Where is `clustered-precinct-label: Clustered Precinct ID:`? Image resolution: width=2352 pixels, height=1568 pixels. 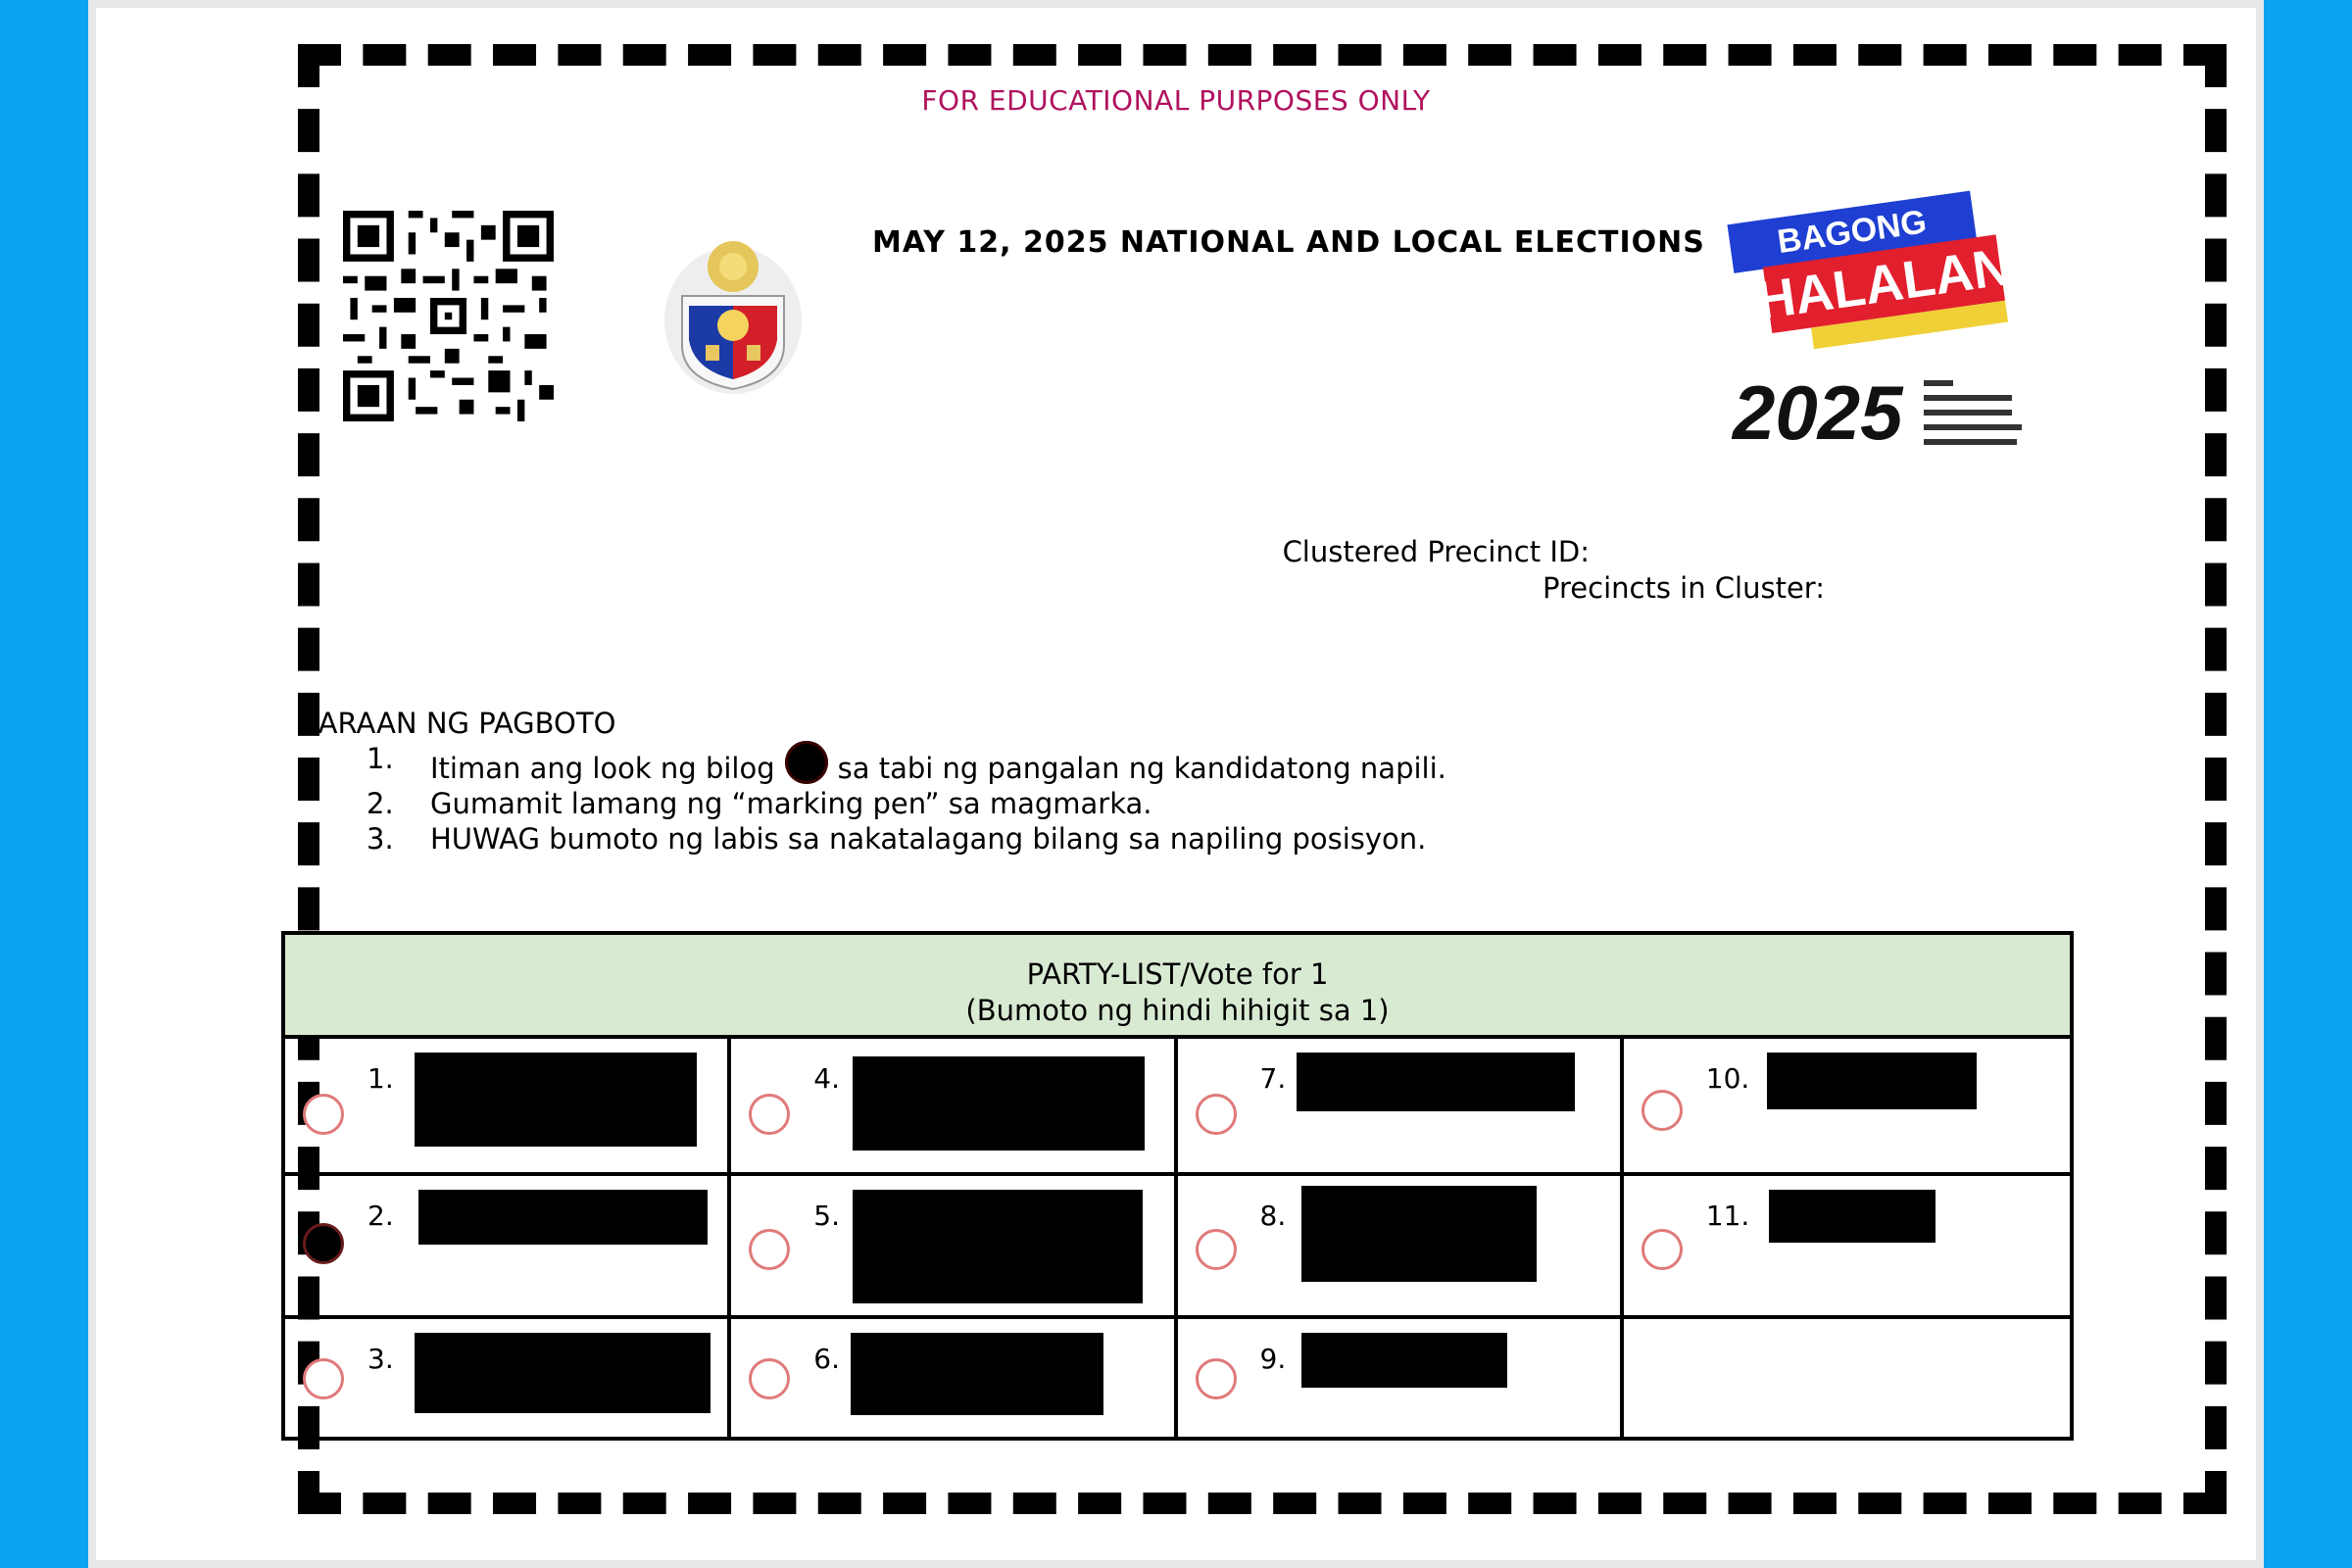
clustered-precinct-label: Clustered Precinct ID: is located at coordinates (1436, 551).